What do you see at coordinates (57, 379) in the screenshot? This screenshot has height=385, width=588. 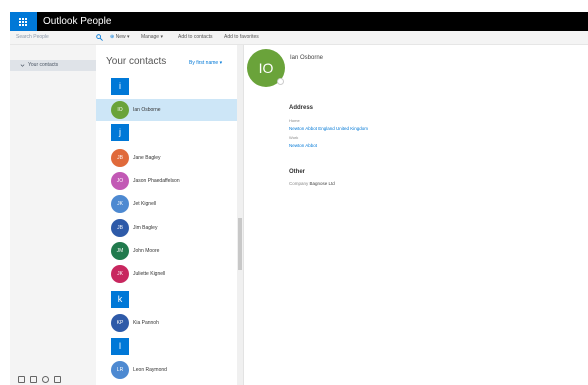 I see `tasks-icon` at bounding box center [57, 379].